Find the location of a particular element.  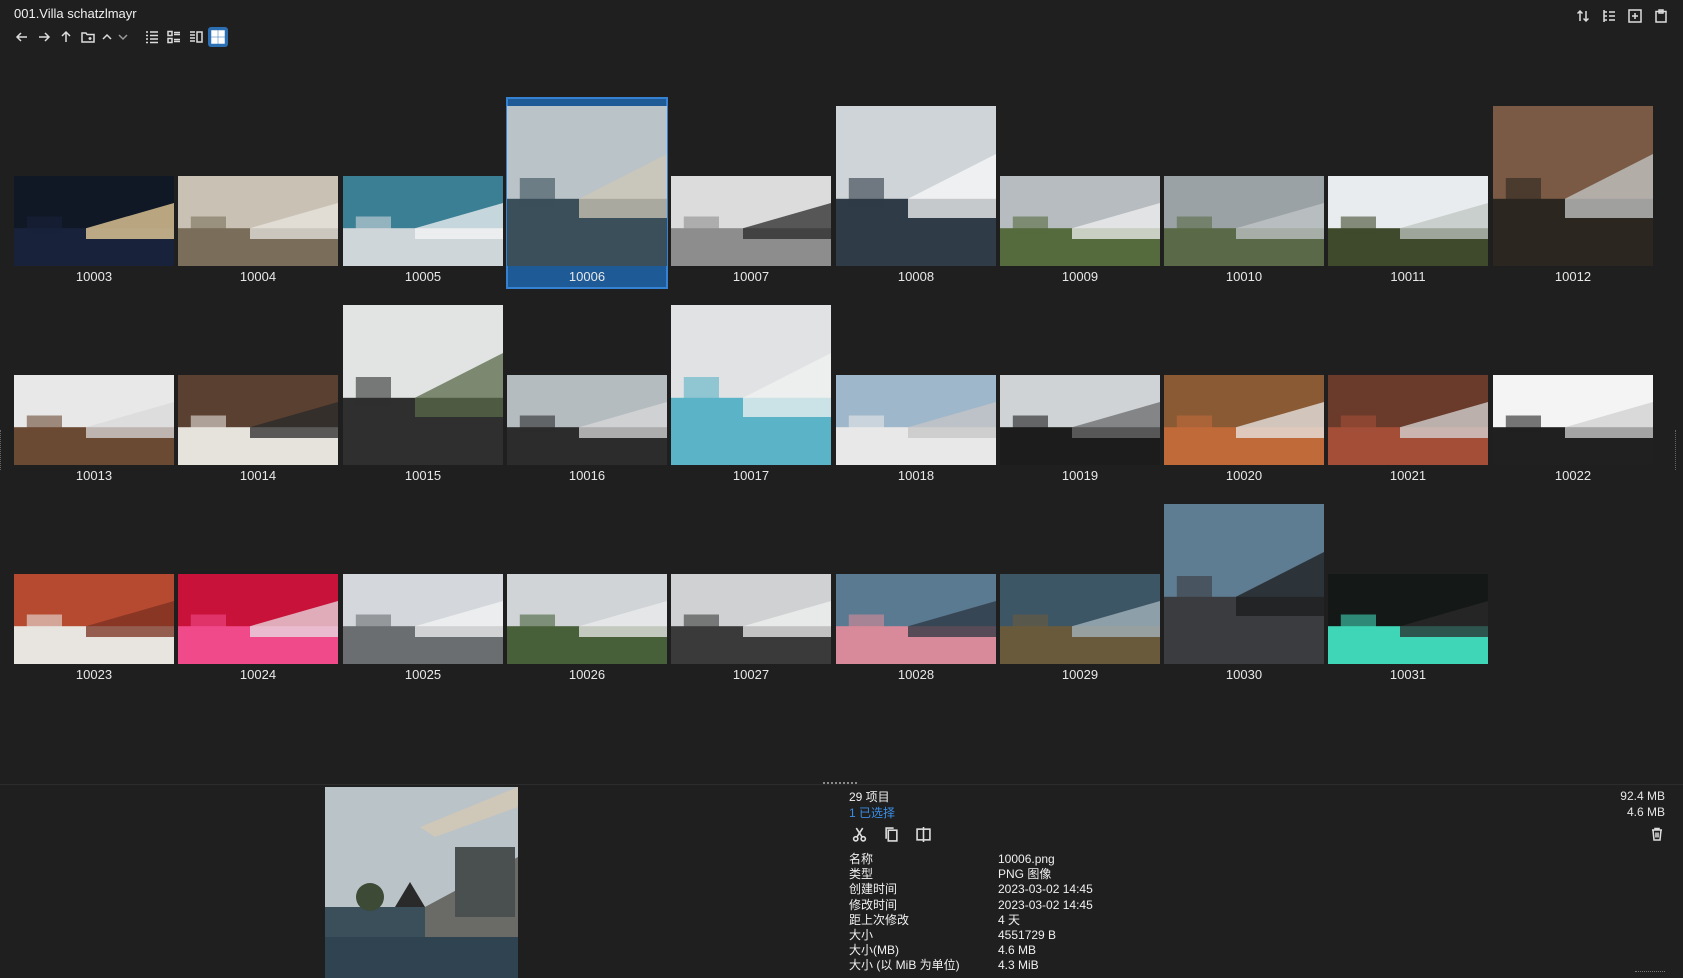

thumbnail-item: 10007 is located at coordinates (751, 228).